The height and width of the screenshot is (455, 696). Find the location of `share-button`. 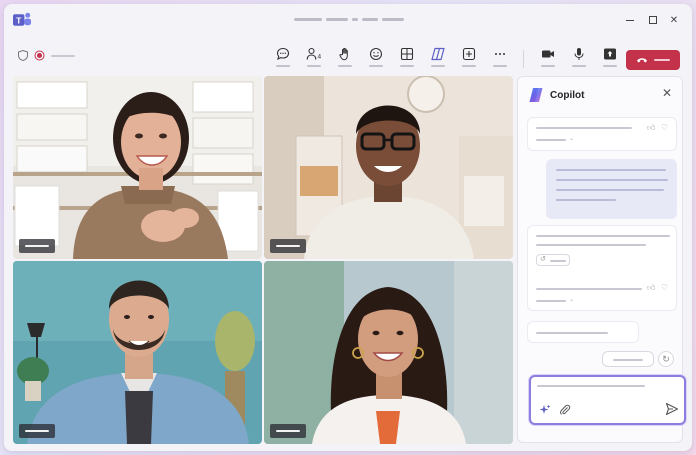

share-button is located at coordinates (610, 58).